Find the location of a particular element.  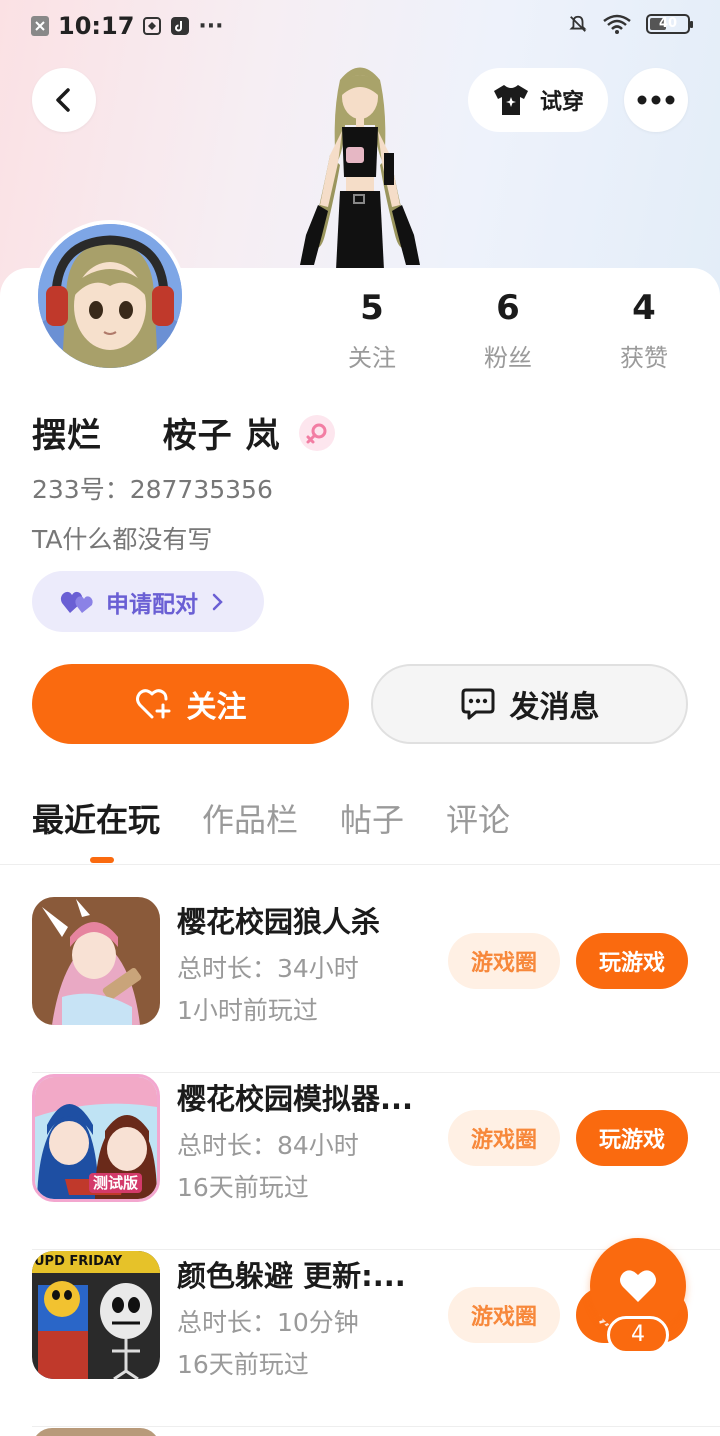

tshirt-icon is located at coordinates (510, 100).